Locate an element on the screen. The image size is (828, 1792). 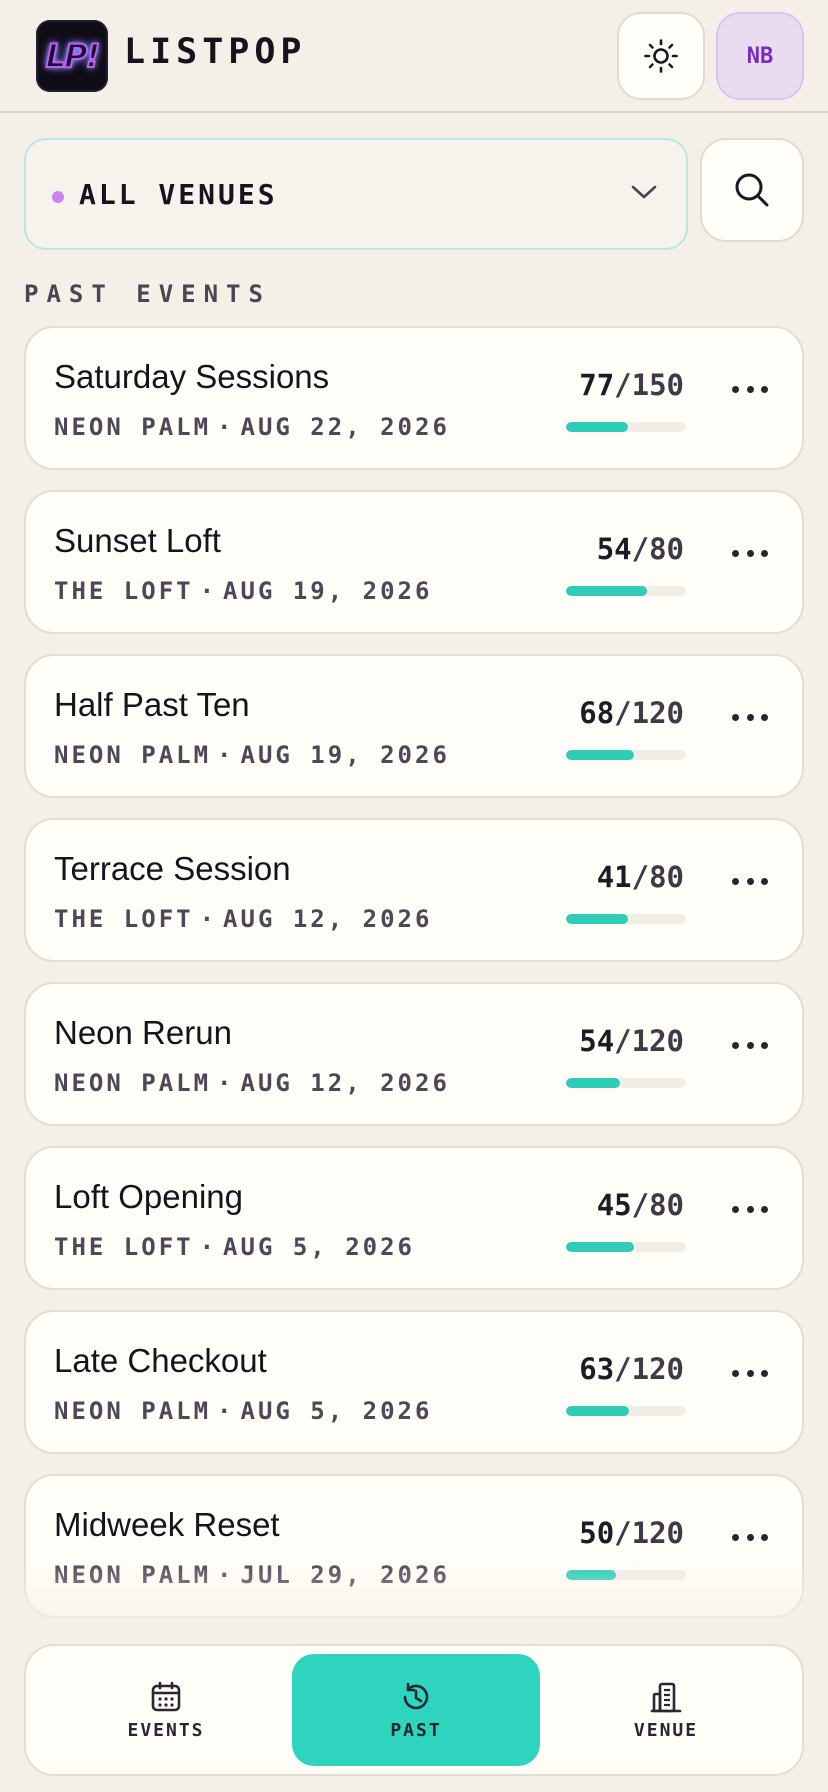
attendance-count: 45/80 is located at coordinates (640, 1205).